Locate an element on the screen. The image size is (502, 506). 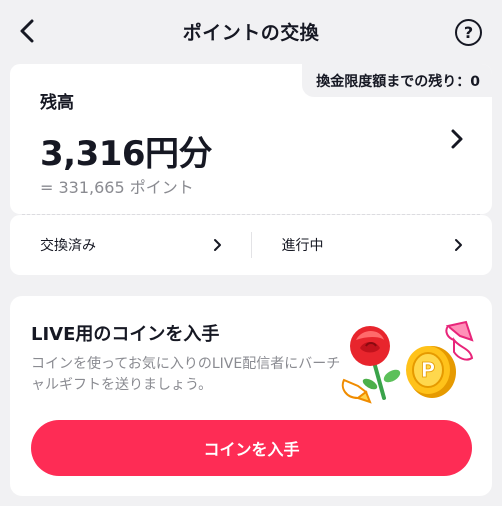
gift-illustration: P is located at coordinates (407, 362).